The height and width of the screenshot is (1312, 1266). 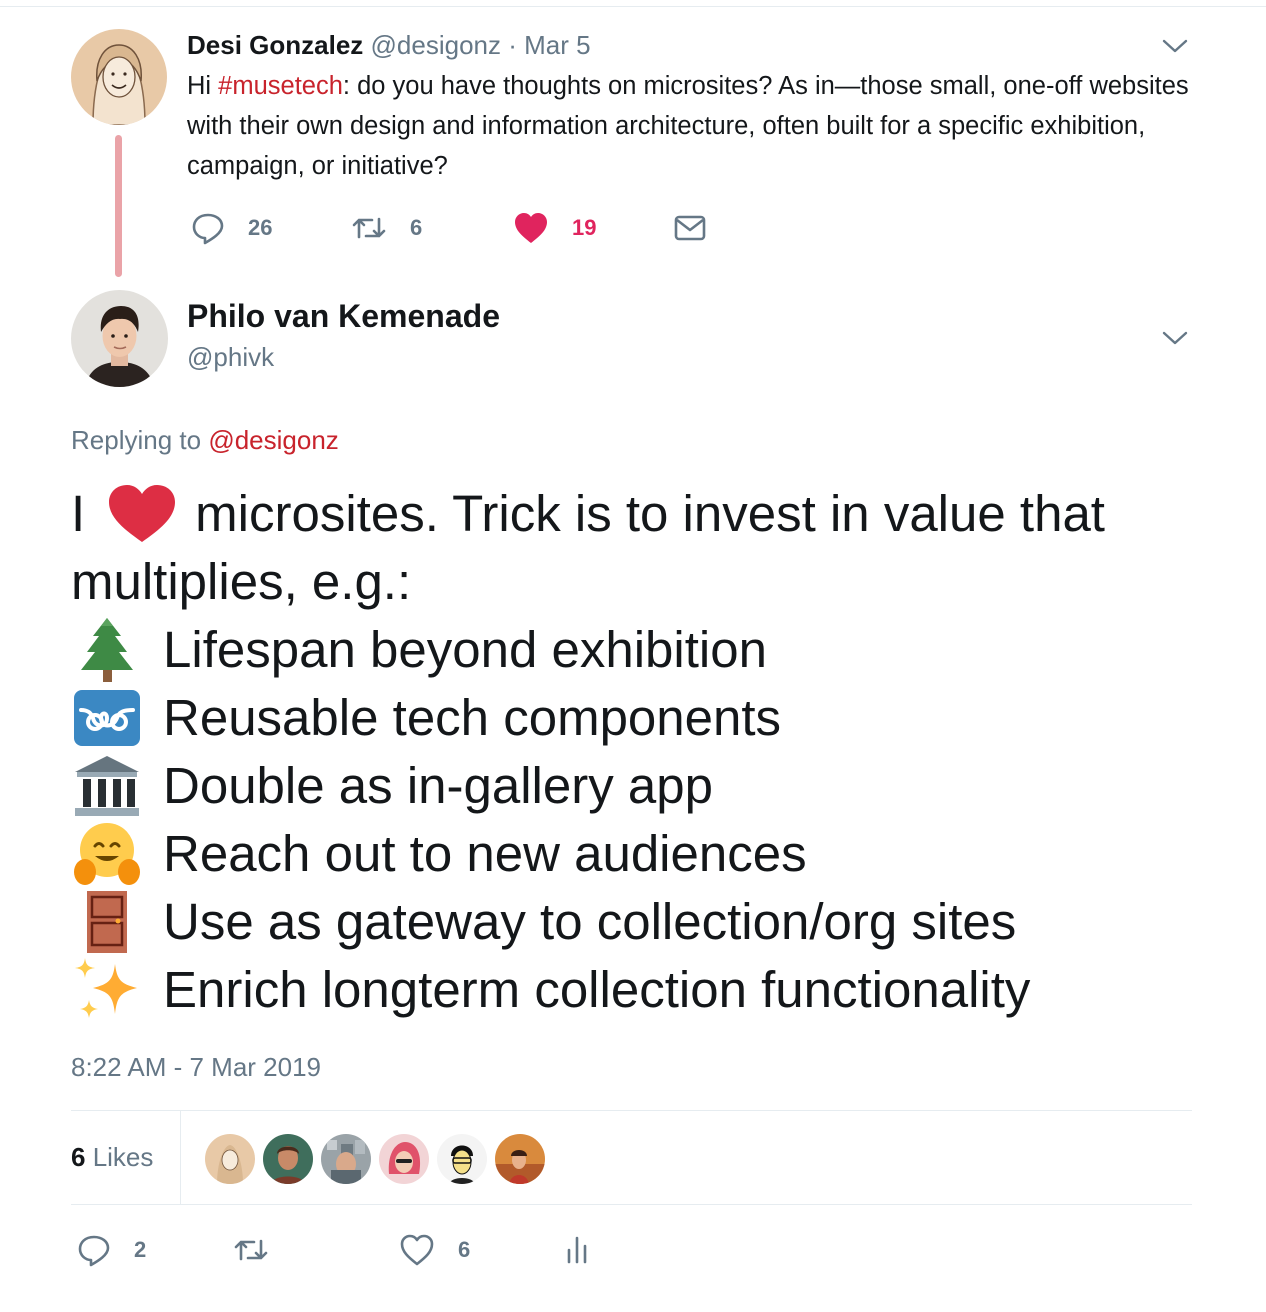 I want to click on reply-count: 26, so click(x=260, y=227).